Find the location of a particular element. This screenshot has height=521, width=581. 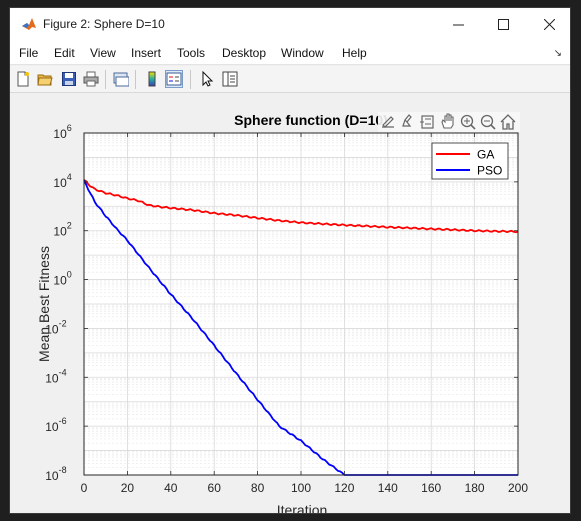

y-tick-label: 10-6 is located at coordinates (55, 425).